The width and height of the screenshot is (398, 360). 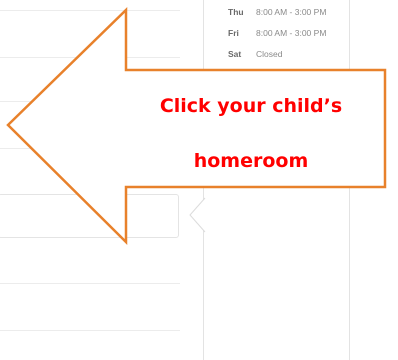 What do you see at coordinates (251, 161) in the screenshot?
I see `callout-text-line2: homeroom` at bounding box center [251, 161].